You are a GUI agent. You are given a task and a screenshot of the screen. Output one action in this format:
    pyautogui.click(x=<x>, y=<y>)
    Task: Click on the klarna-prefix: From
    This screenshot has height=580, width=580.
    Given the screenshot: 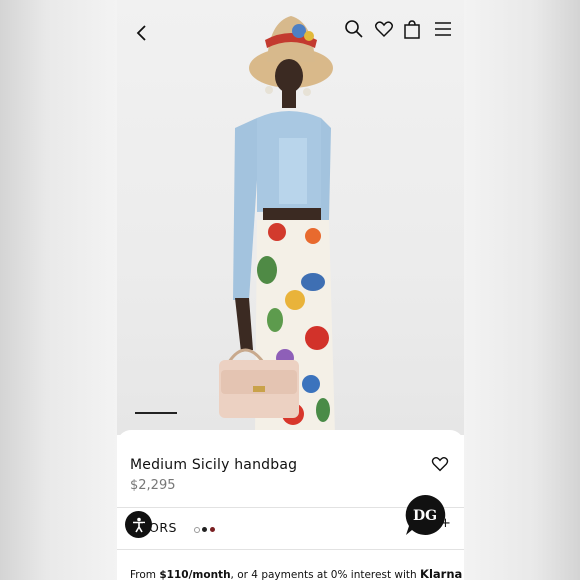 What is the action you would take?
    pyautogui.click(x=145, y=574)
    